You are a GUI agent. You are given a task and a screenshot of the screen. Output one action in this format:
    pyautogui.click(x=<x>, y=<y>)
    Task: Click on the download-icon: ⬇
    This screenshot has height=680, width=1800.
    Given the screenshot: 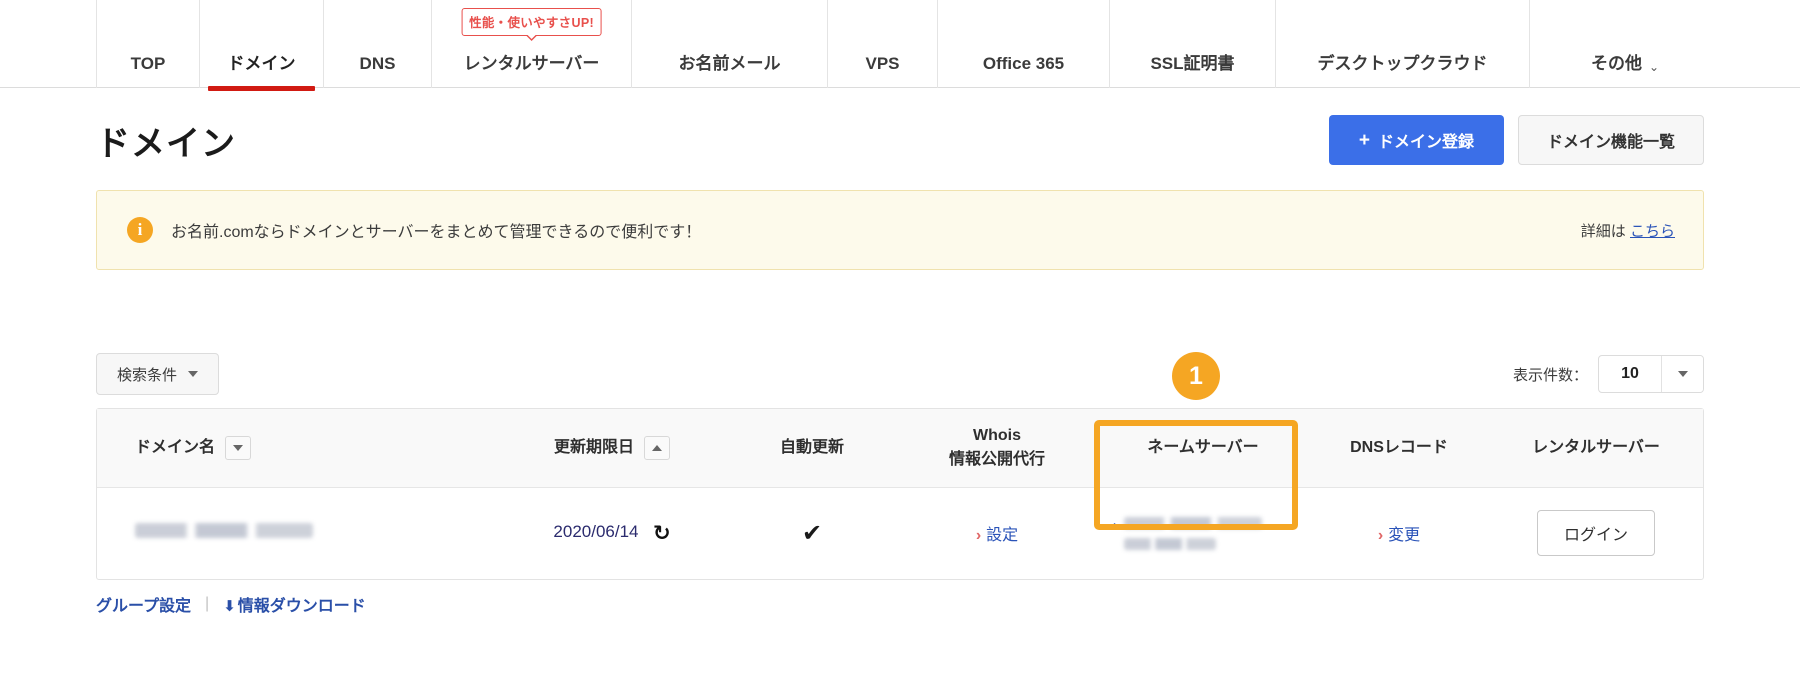 What is the action you would take?
    pyautogui.click(x=229, y=606)
    